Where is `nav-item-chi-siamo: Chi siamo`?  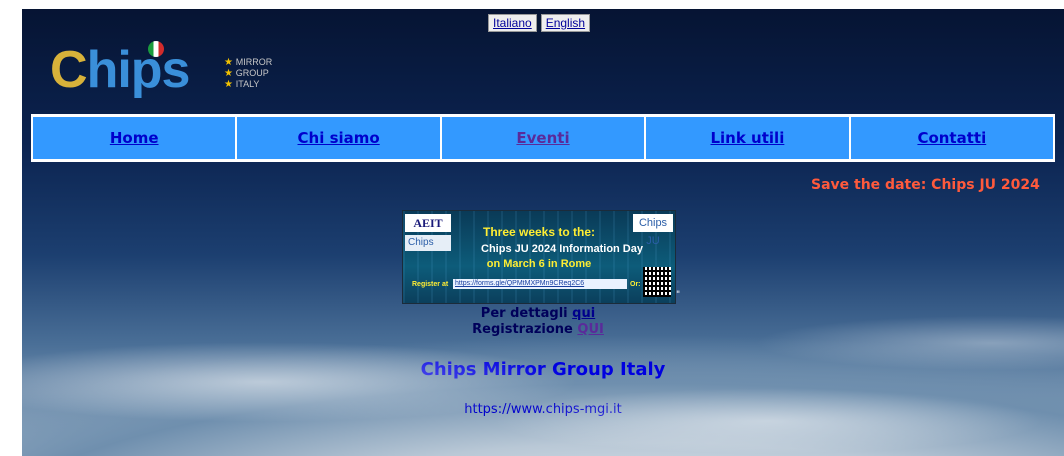 nav-item-chi-siamo: Chi siamo is located at coordinates (338, 138).